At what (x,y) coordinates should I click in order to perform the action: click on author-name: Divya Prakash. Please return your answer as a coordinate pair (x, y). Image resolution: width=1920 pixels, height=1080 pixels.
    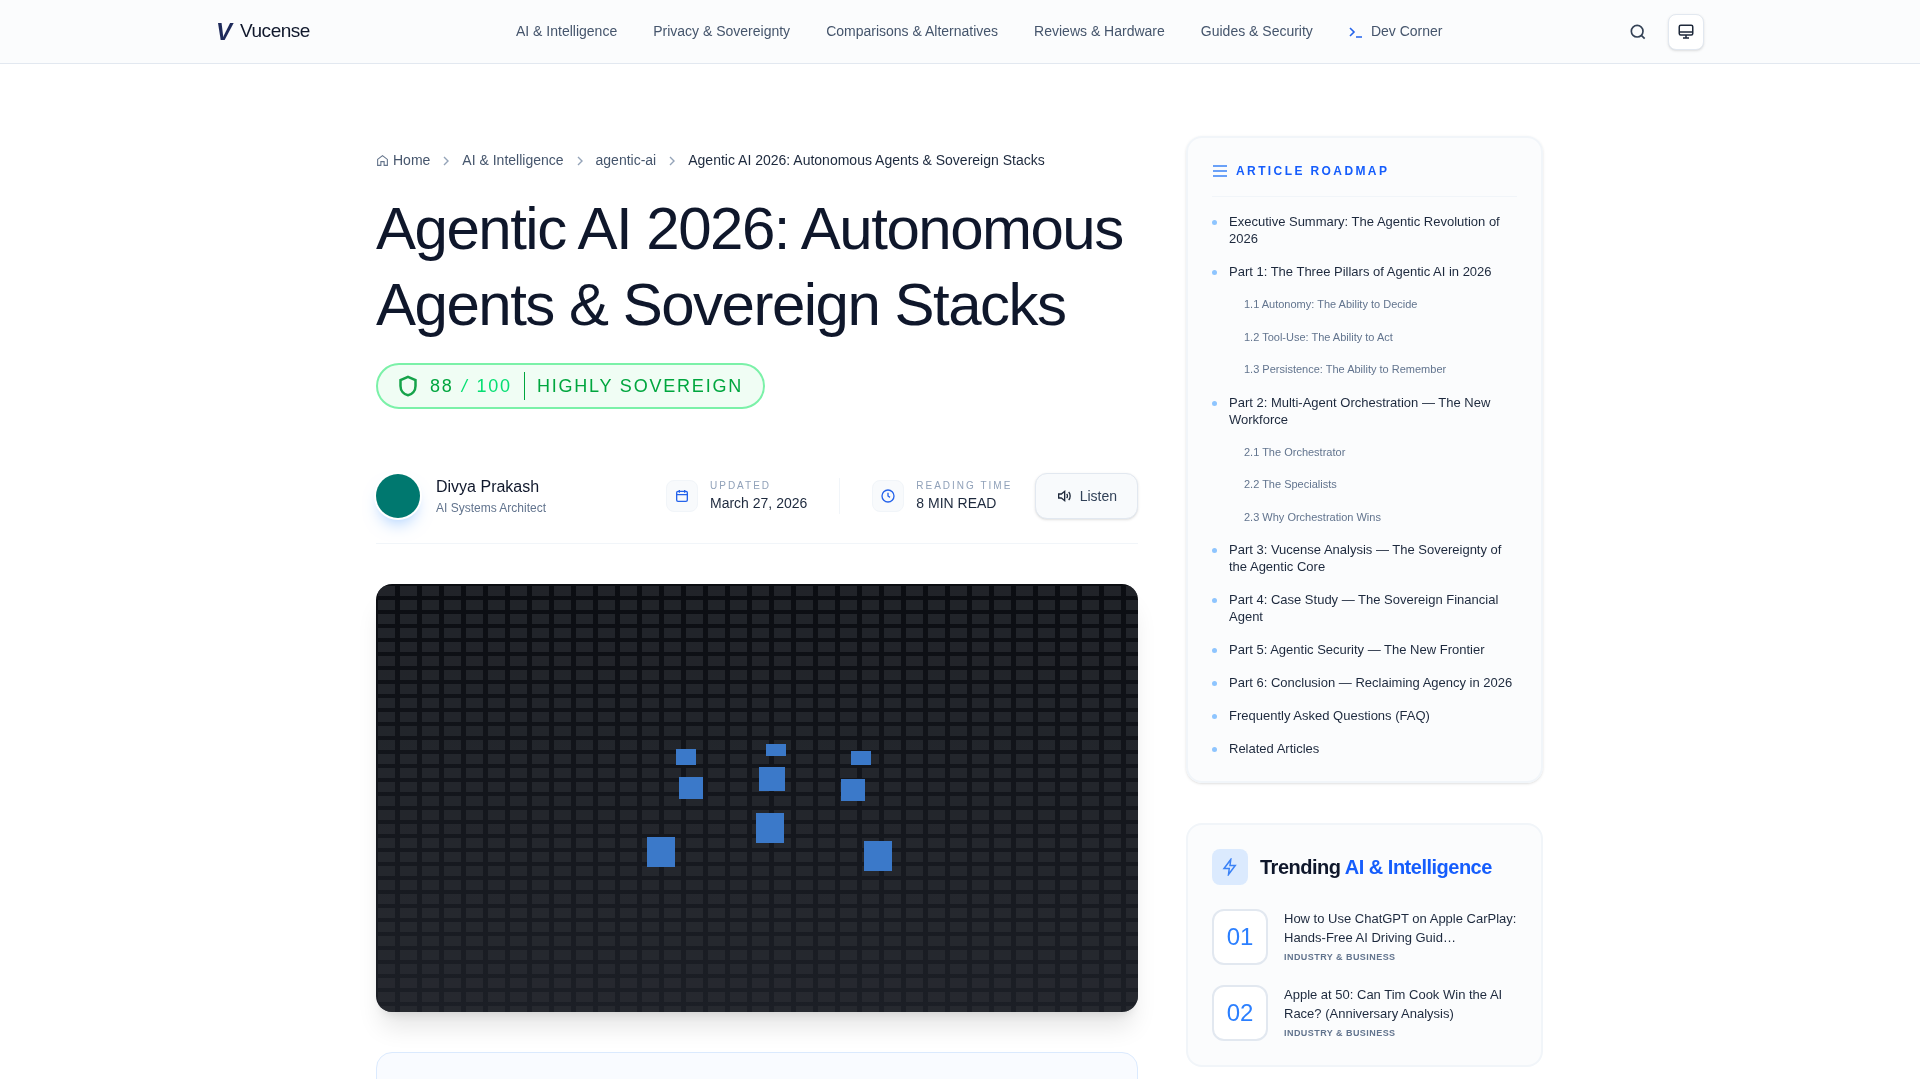
    Looking at the image, I should click on (488, 487).